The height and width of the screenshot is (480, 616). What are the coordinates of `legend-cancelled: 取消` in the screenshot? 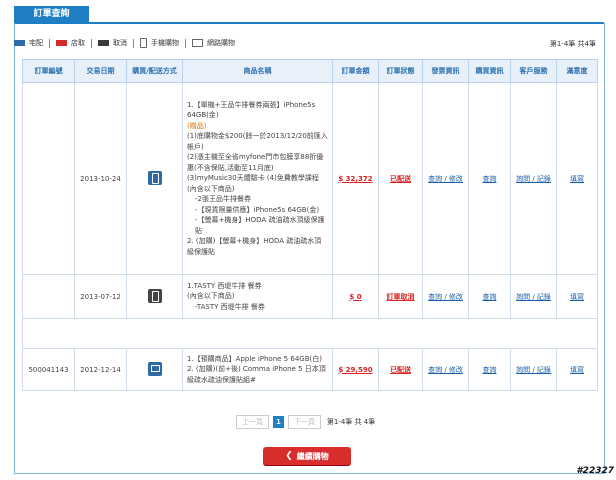 It's located at (112, 43).